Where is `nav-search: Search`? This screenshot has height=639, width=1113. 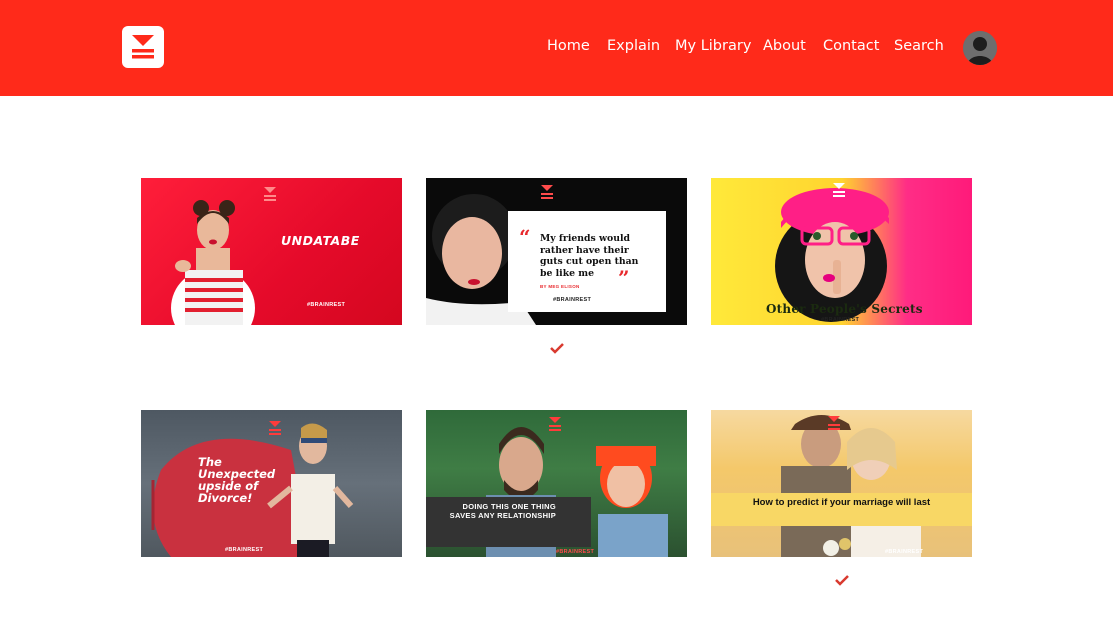
nav-search: Search is located at coordinates (919, 48).